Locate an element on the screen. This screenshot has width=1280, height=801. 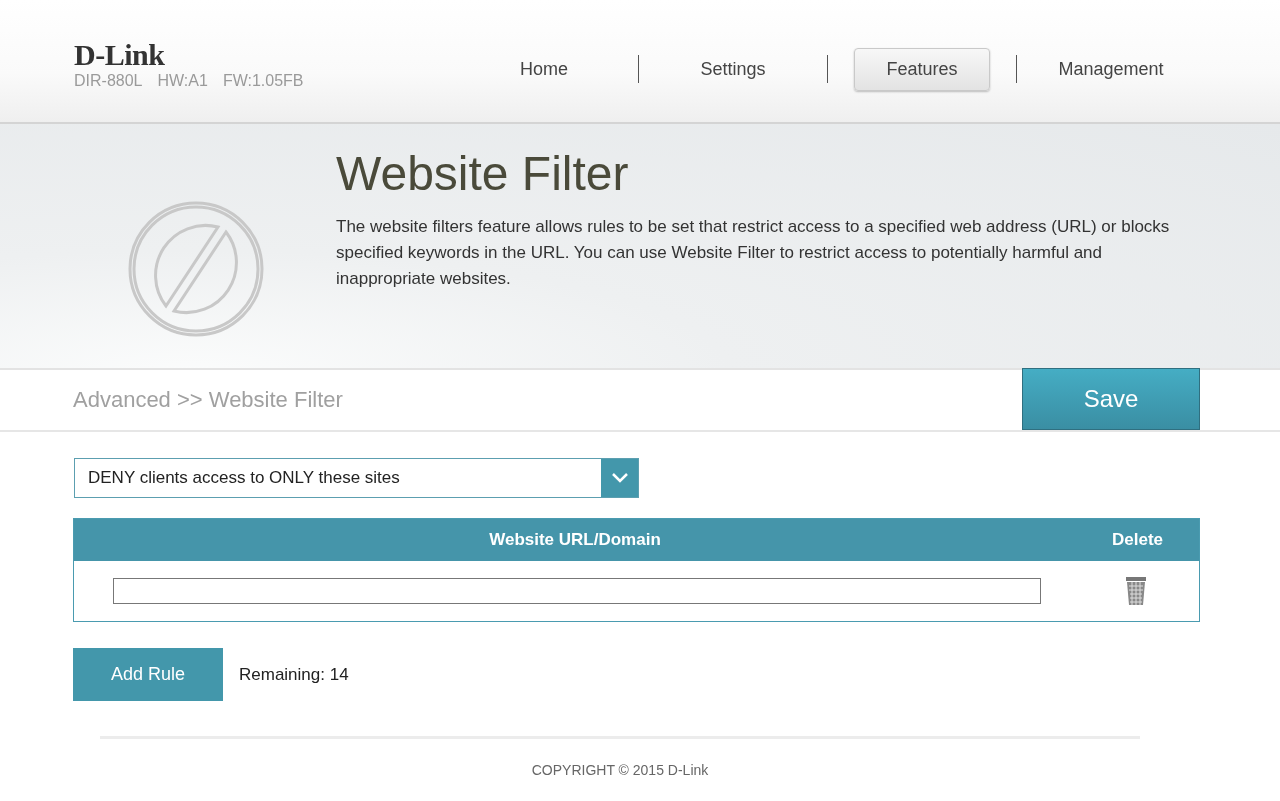
column-header: Delete is located at coordinates (1138, 539).